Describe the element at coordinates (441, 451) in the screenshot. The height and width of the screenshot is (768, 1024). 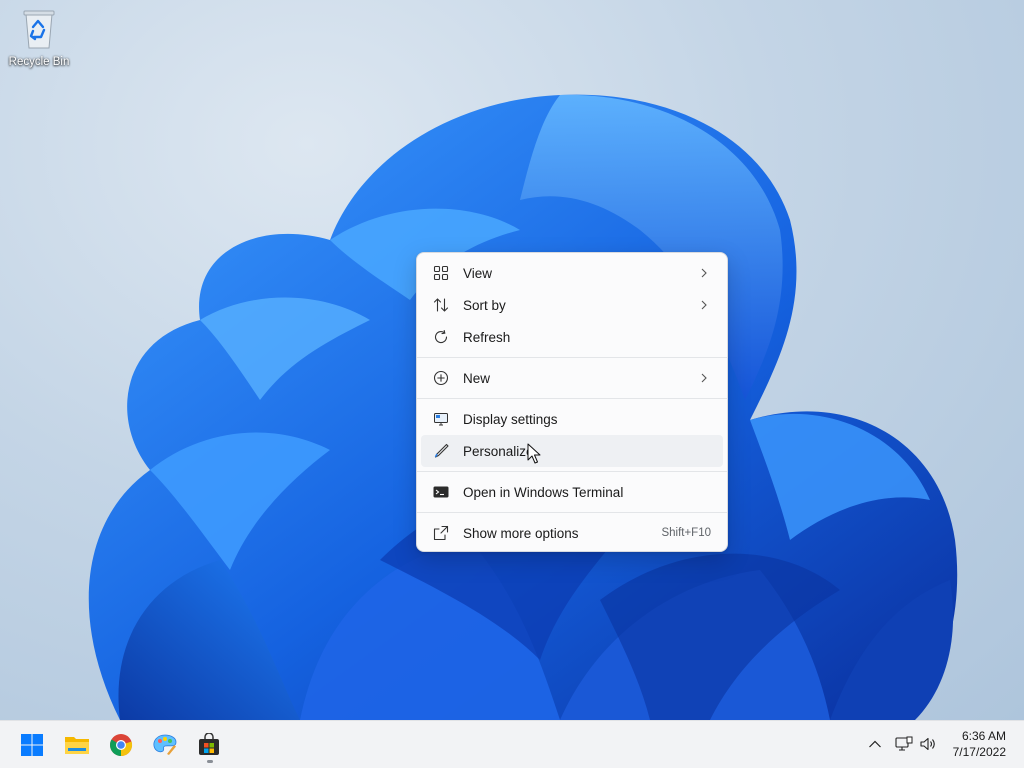
I see `brush-icon` at that location.